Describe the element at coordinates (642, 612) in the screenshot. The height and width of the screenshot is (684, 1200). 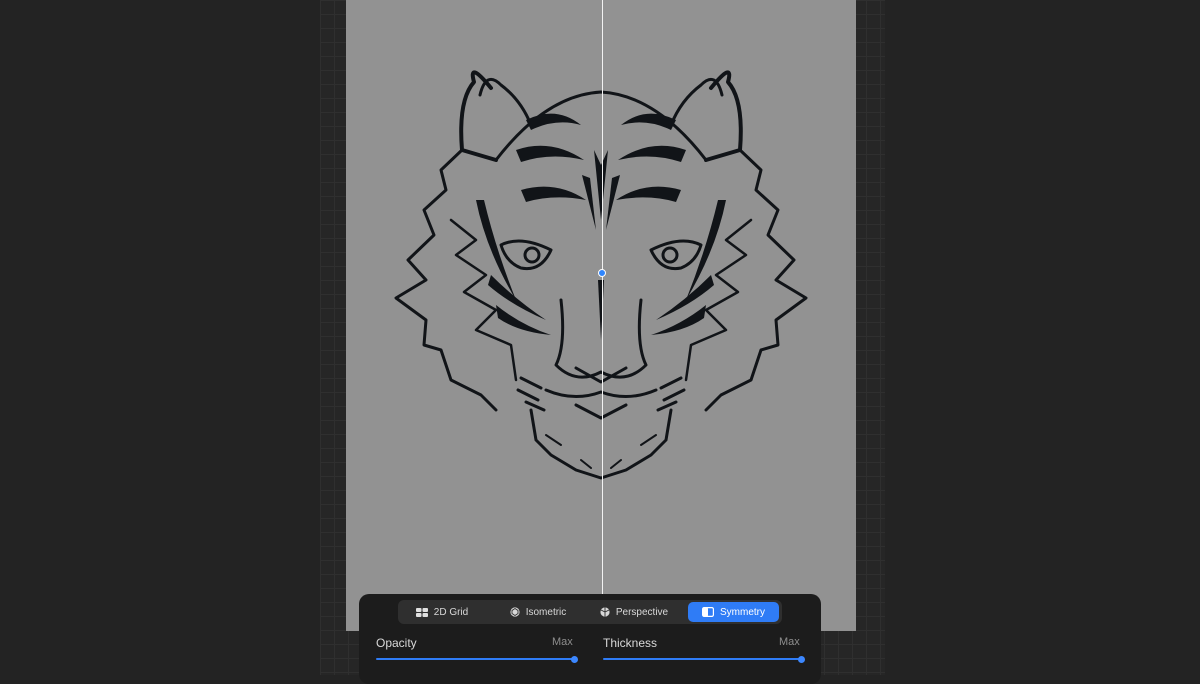
I see `mode-perspective-label: Perspective` at that location.